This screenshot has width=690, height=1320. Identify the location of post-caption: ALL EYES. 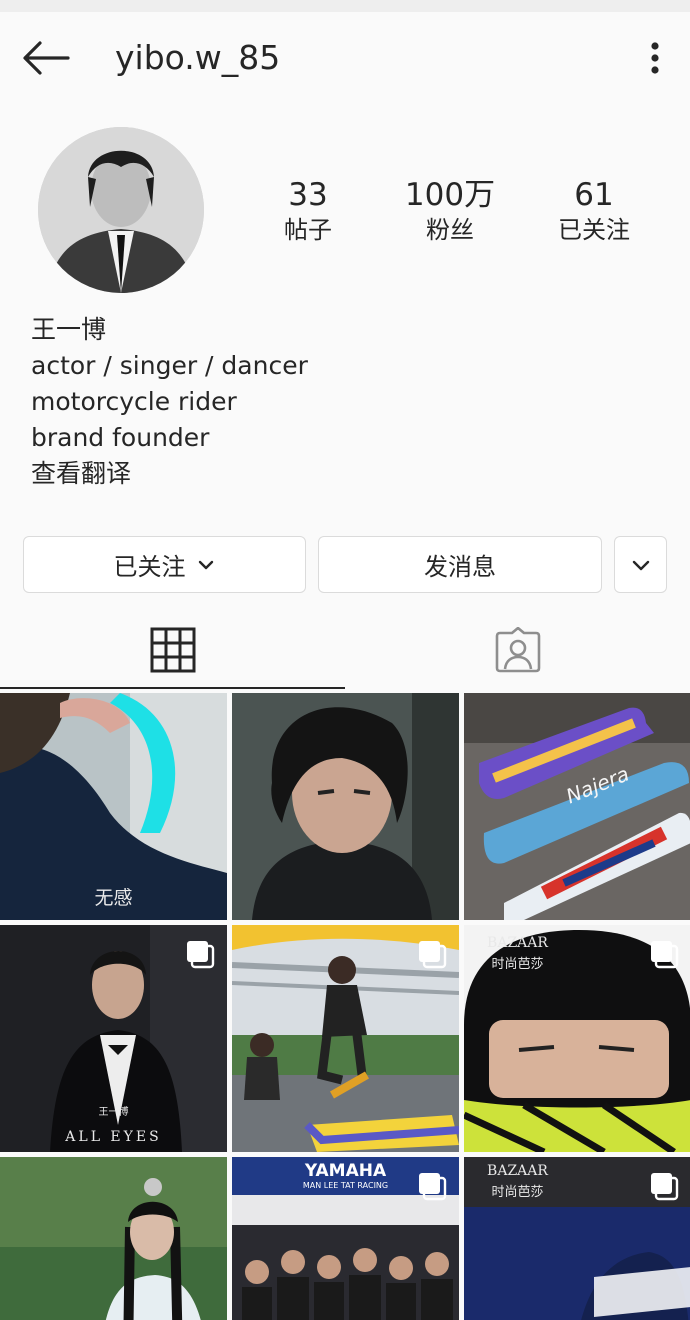
(113, 1137).